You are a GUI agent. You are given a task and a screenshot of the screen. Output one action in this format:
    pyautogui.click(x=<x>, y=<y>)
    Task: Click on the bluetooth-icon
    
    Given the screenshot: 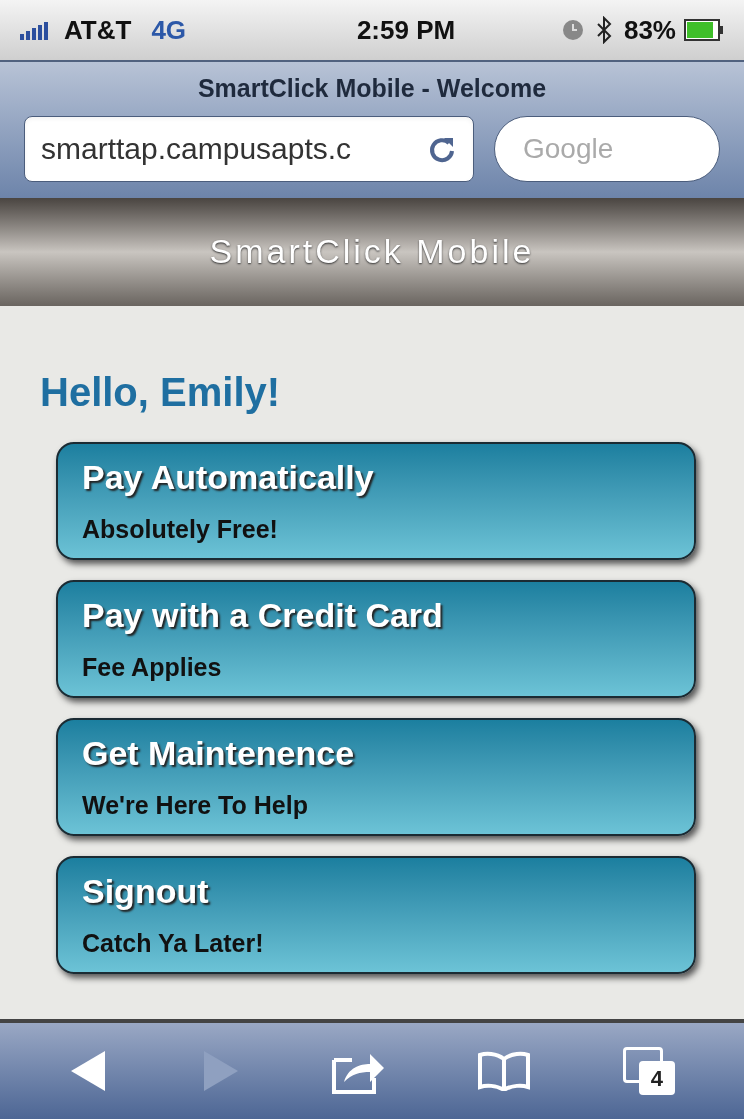 What is the action you would take?
    pyautogui.click(x=603, y=30)
    